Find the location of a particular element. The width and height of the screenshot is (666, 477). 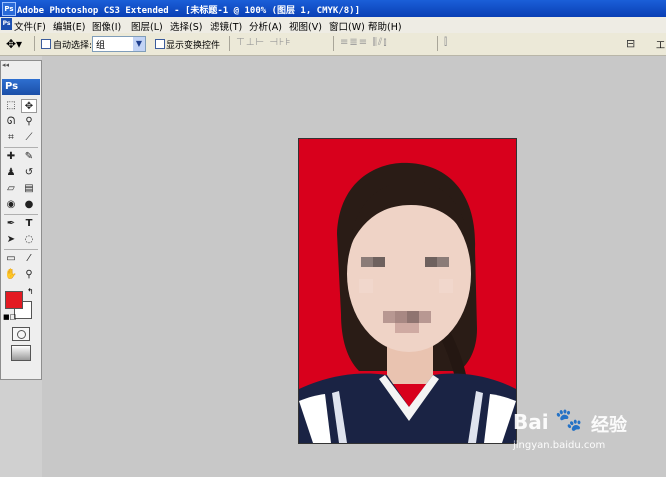

gradient-tool-icon: ▤ is located at coordinates (29, 189).